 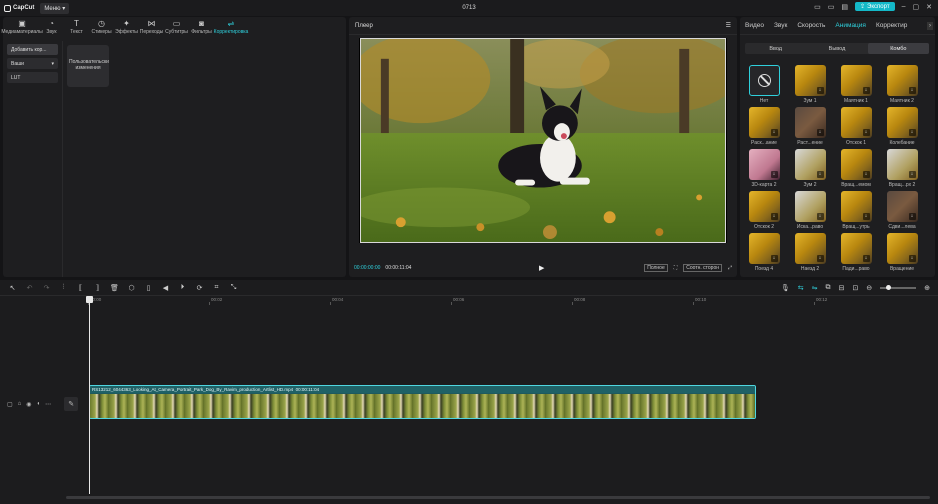 What do you see at coordinates (28, 404) in the screenshot?
I see `eye-icon: ◉` at bounding box center [28, 404].